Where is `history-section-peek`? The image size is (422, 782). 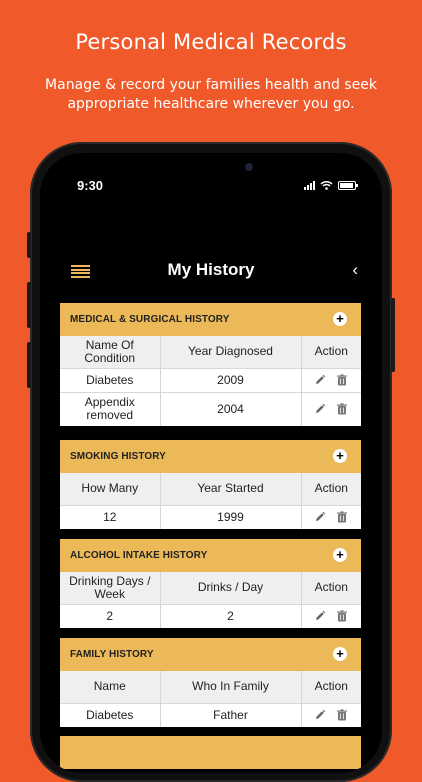
history-section-peek is located at coordinates (210, 752).